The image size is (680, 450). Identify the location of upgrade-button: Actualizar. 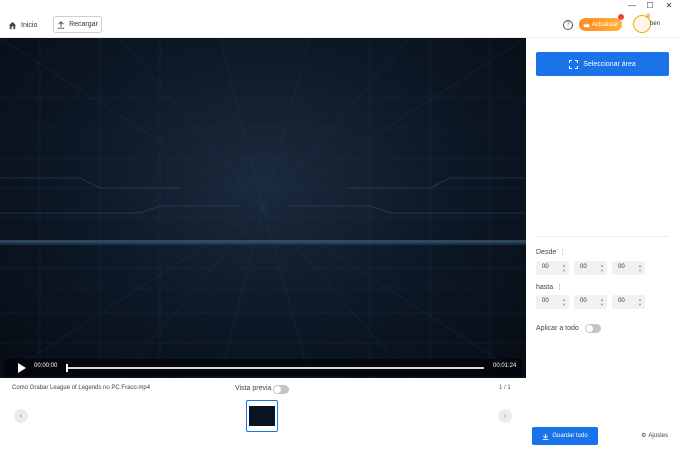
(600, 24).